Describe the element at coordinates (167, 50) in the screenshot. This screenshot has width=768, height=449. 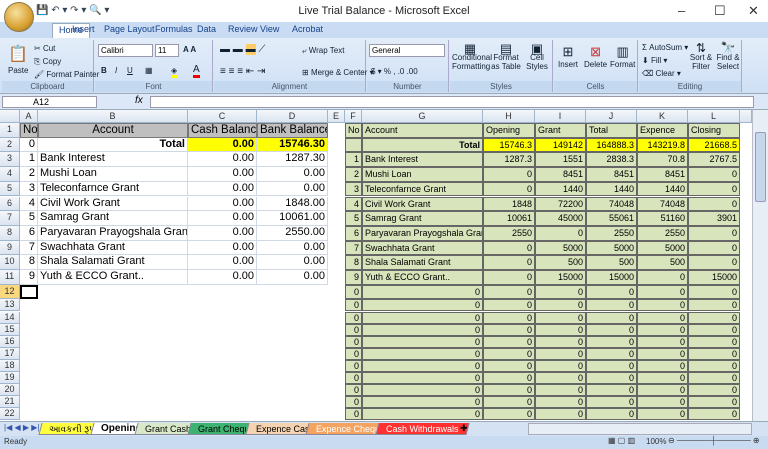
I see `font-size-select: 11` at that location.